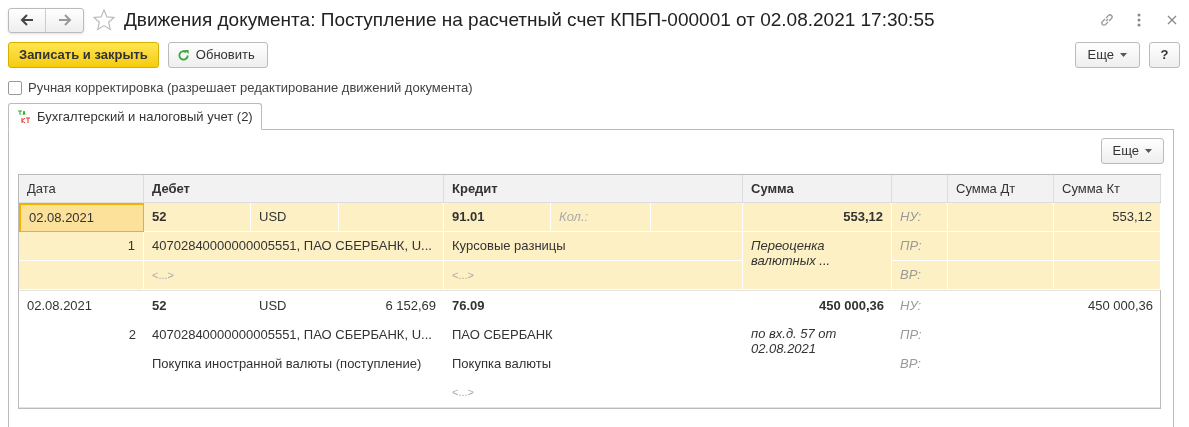 This screenshot has width=1189, height=427. I want to click on date-cell-text: 02.08.2021, so click(60, 305).